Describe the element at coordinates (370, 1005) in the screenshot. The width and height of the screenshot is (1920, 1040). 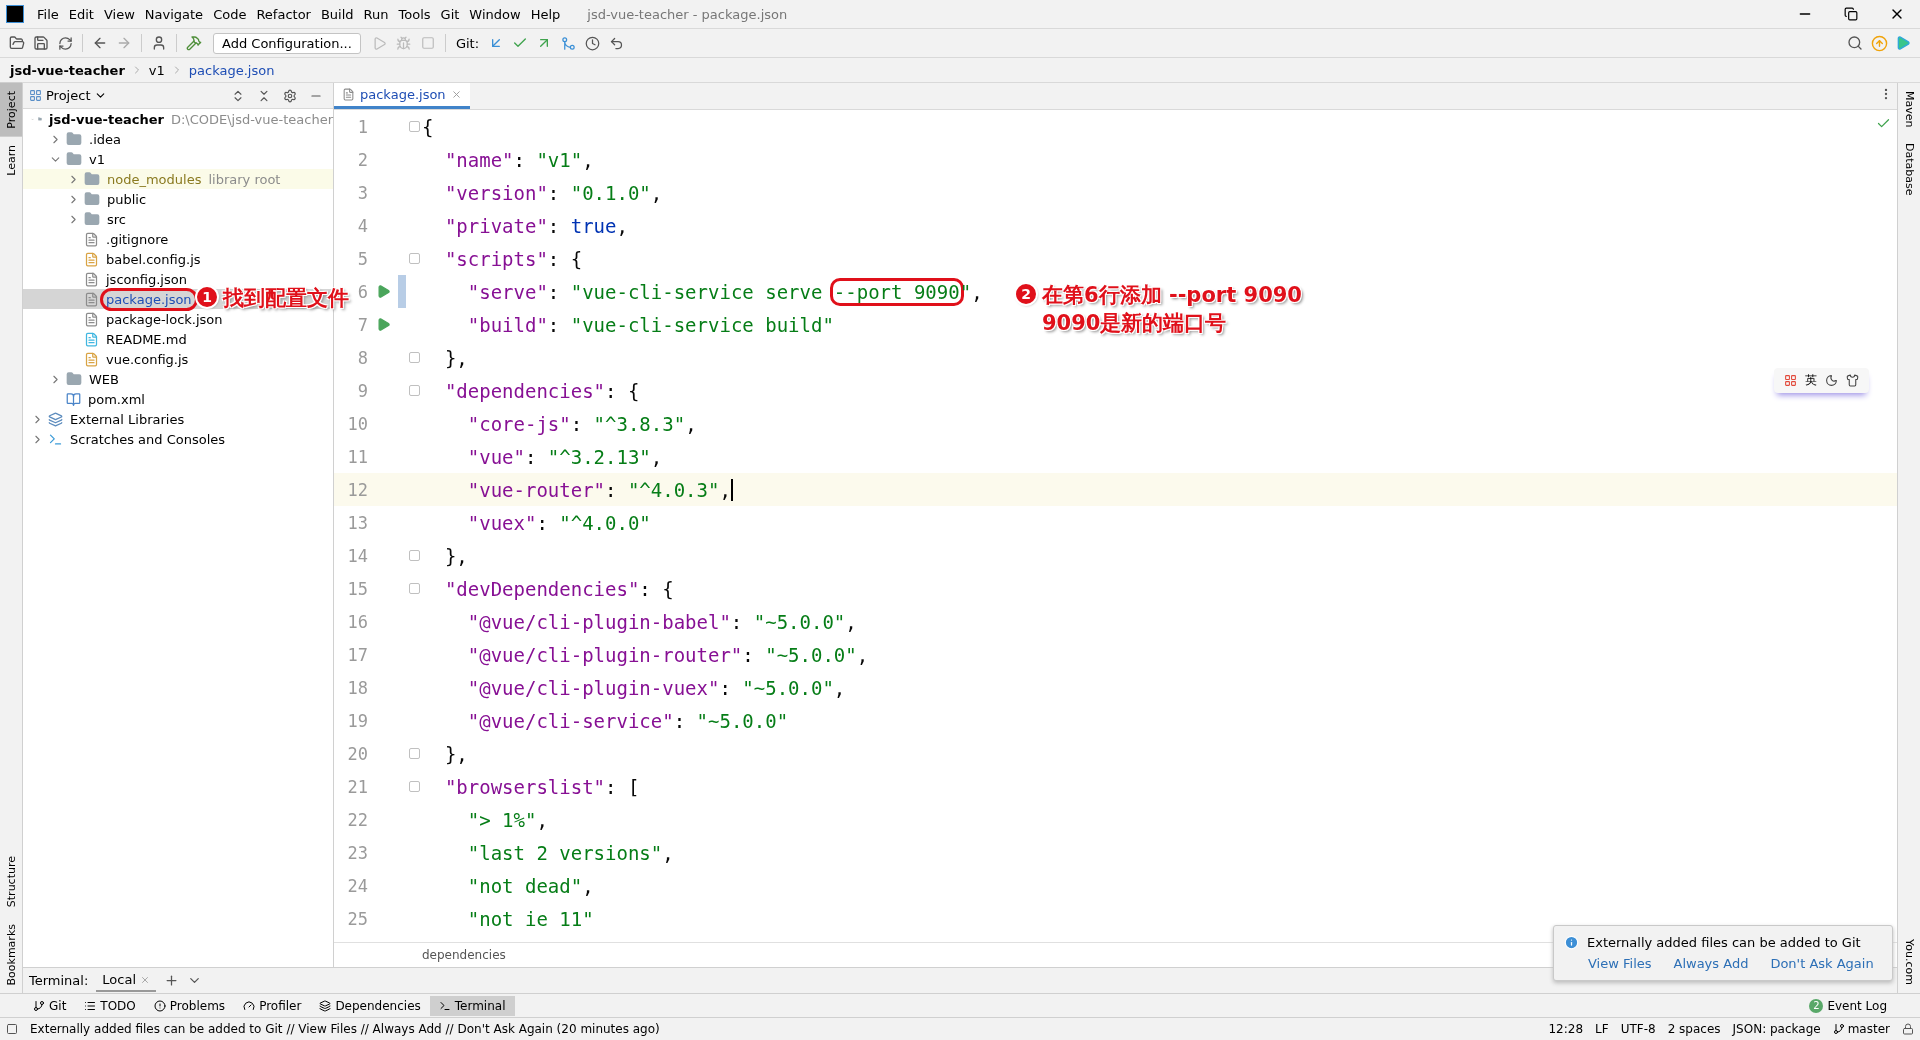
I see `tool-window-button: Dependencies` at that location.